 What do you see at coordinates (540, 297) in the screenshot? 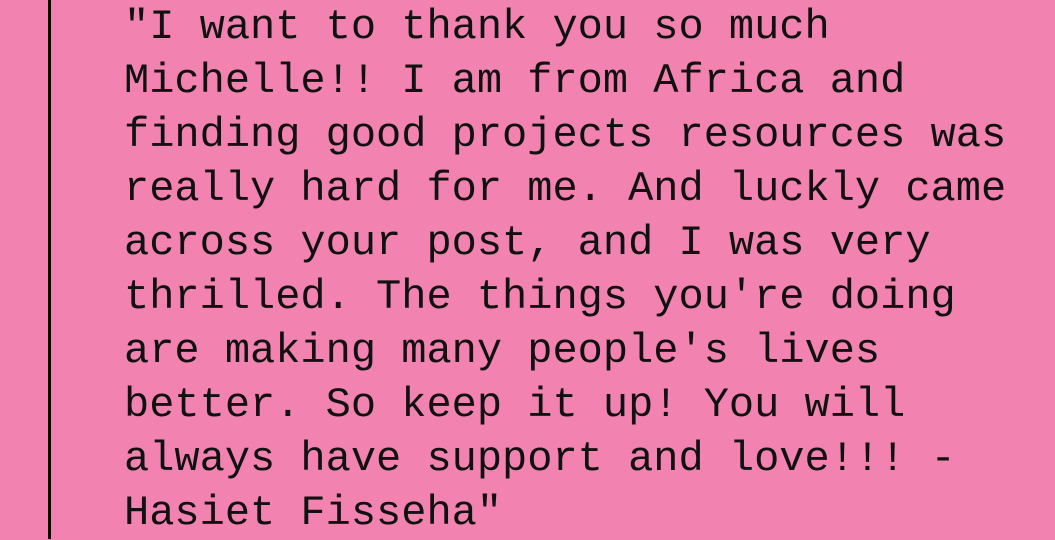
I see `quote-line: thrilled. The things you're doing` at bounding box center [540, 297].